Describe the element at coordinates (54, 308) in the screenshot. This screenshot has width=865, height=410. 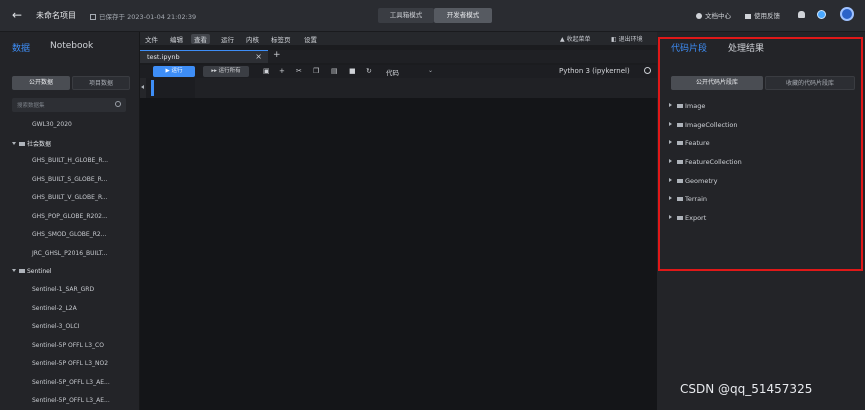
I see `dataset-item: Sentinel-2_L2A` at that location.